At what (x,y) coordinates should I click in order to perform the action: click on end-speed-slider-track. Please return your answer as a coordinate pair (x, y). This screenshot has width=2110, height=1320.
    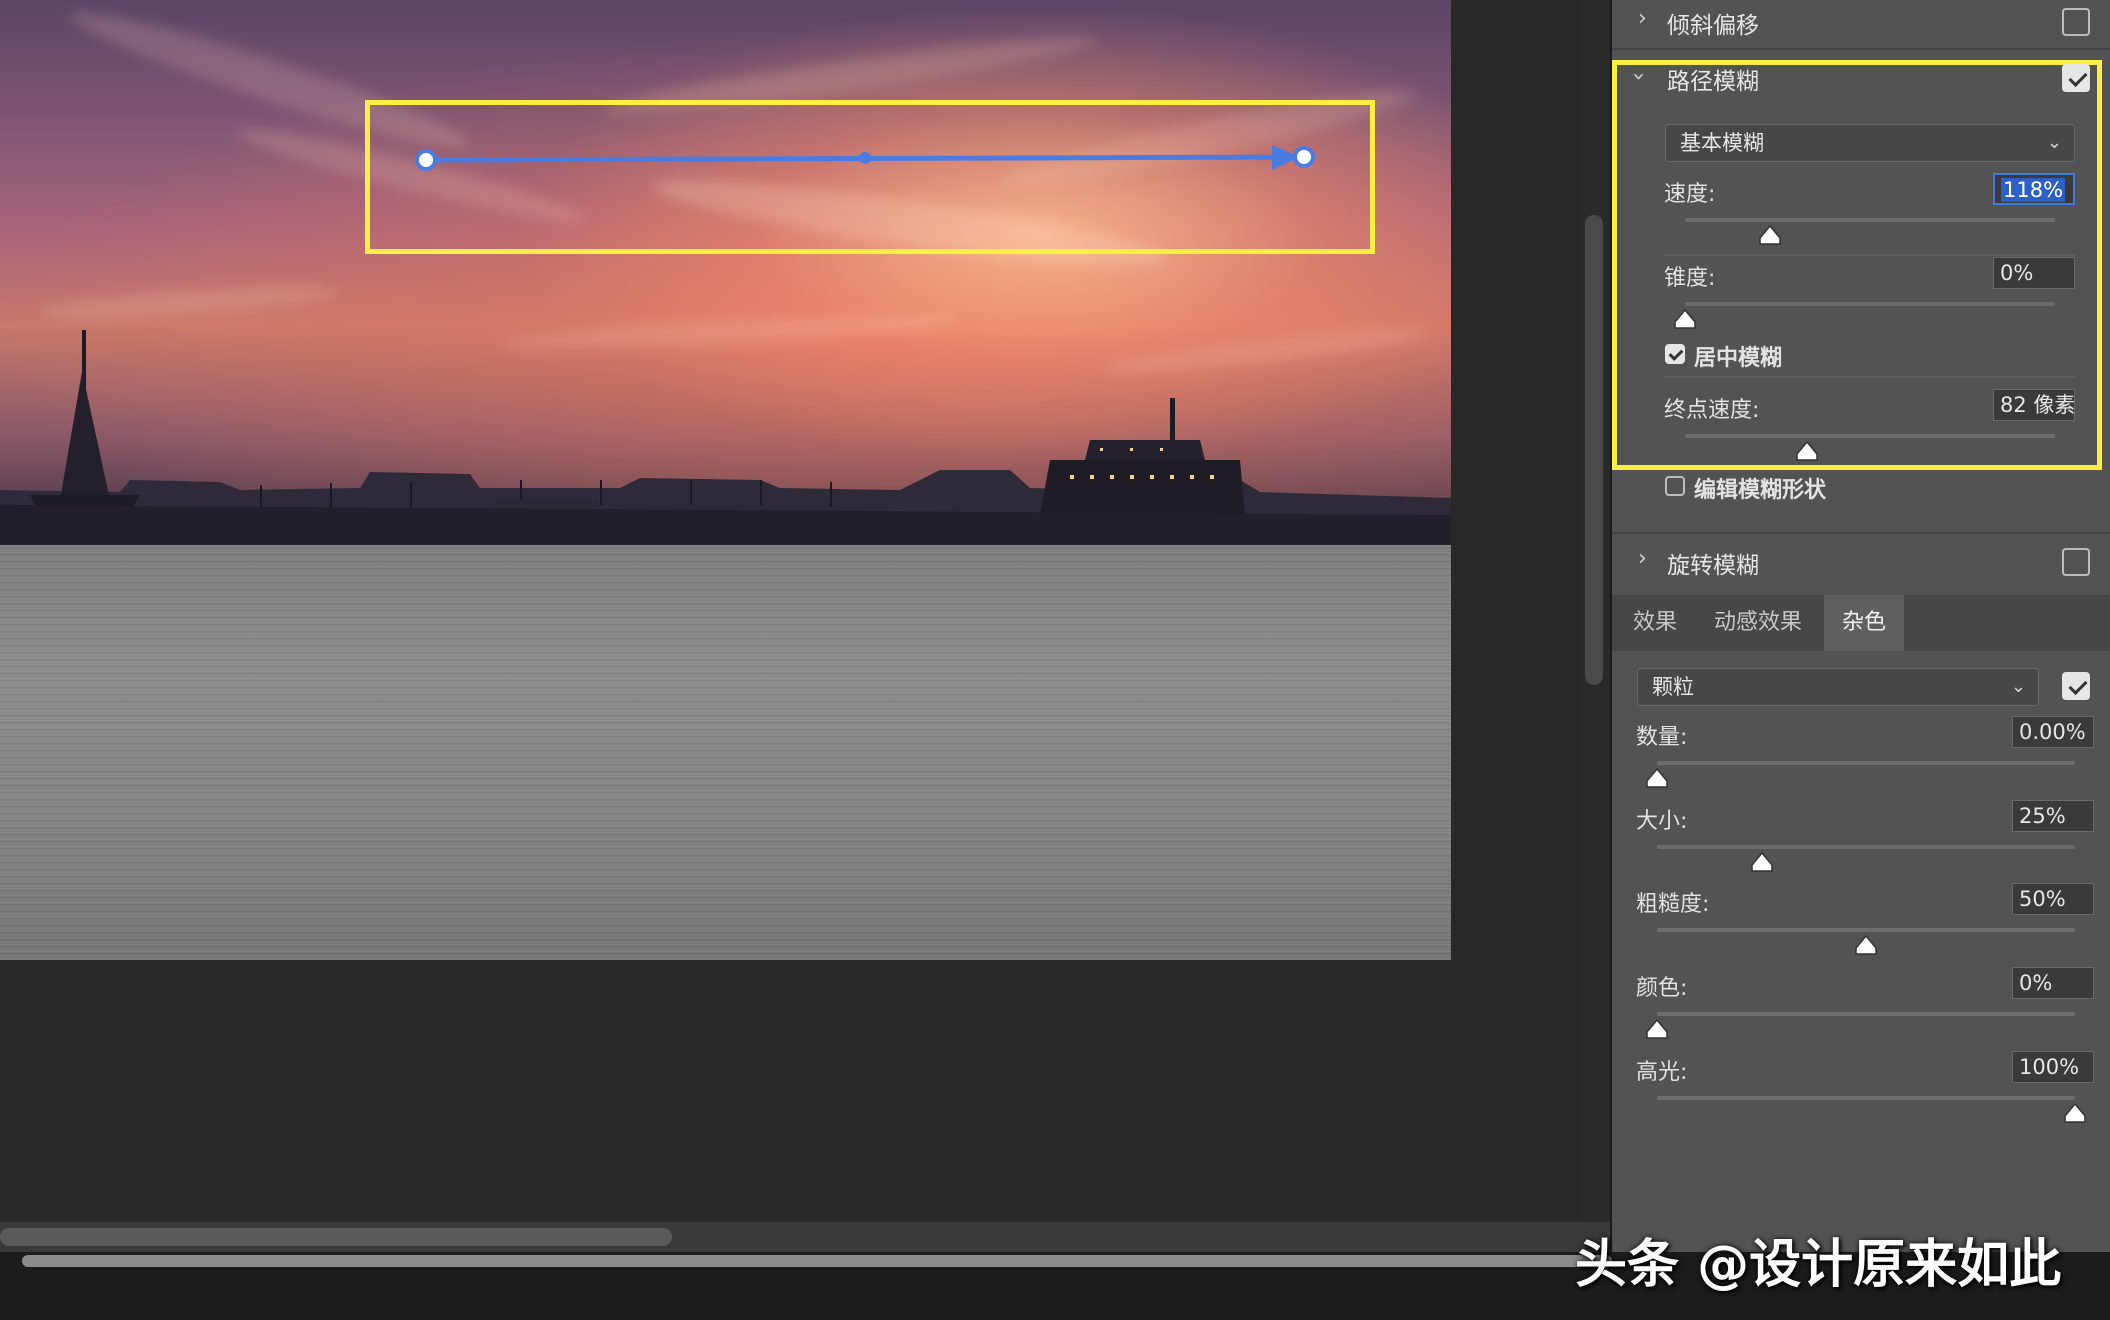
    Looking at the image, I should click on (1870, 436).